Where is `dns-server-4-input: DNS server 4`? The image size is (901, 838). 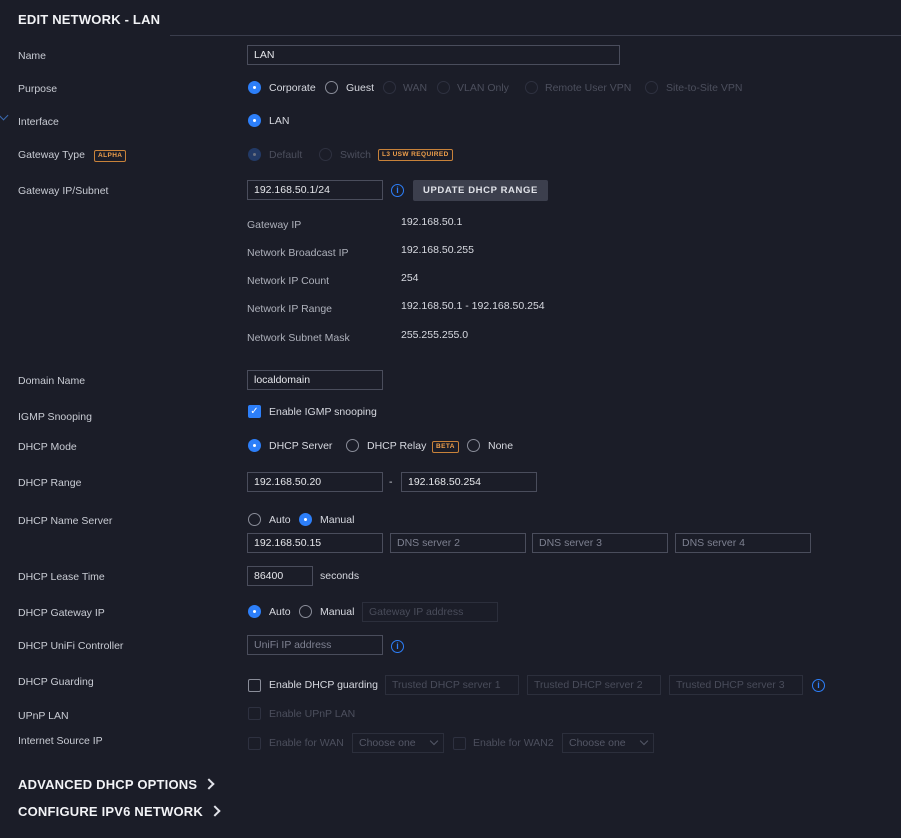 dns-server-4-input: DNS server 4 is located at coordinates (743, 543).